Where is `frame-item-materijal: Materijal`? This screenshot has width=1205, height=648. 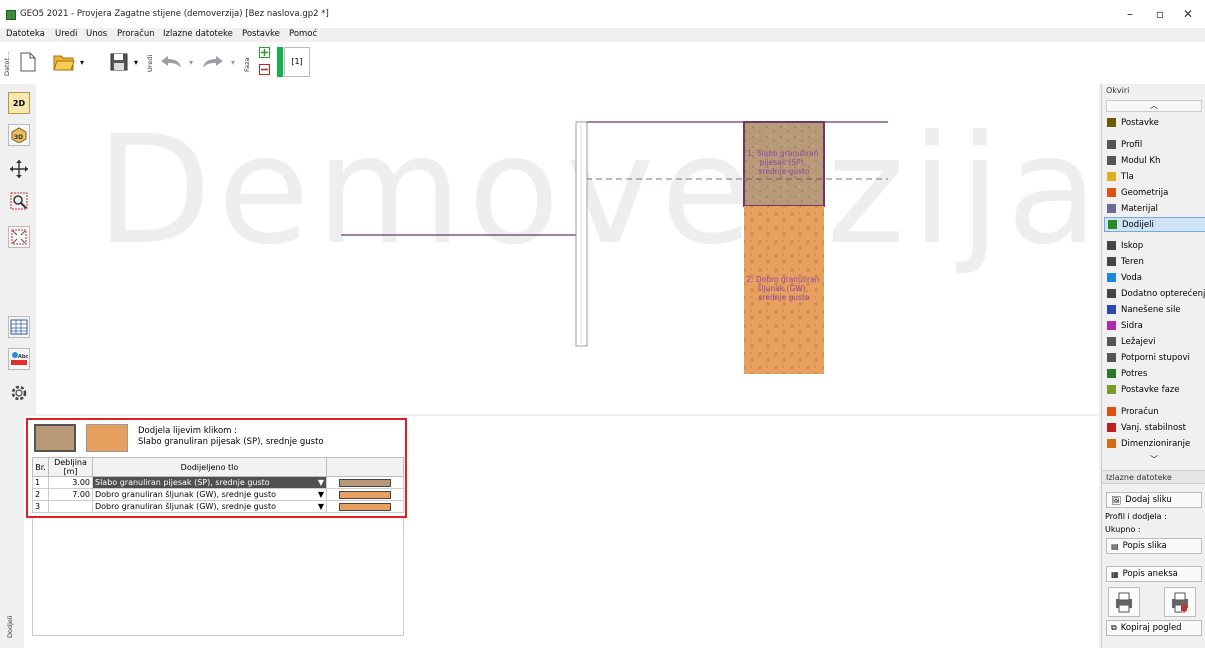 frame-item-materijal: Materijal is located at coordinates (1154, 208).